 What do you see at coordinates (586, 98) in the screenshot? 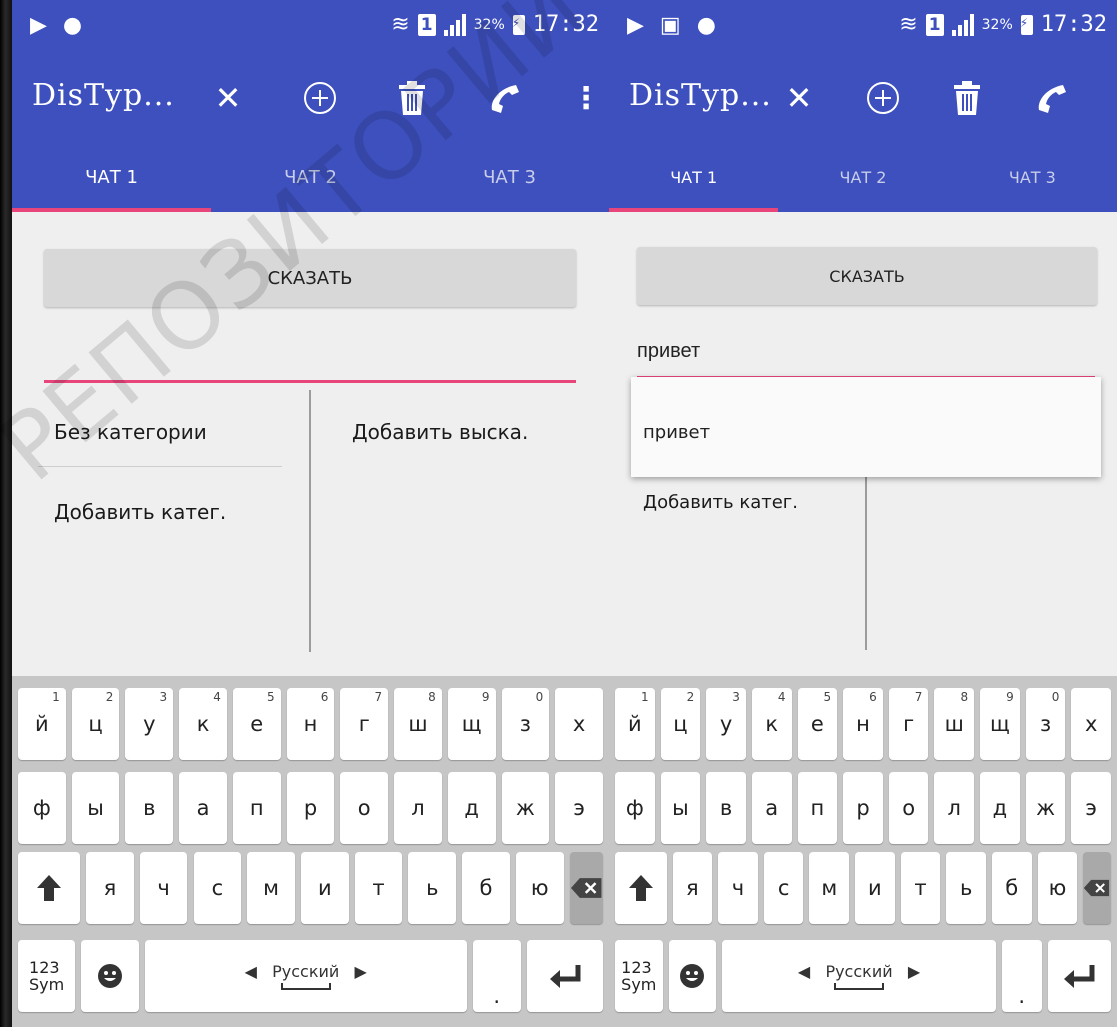
I see `more-vert-icon: ⋮` at bounding box center [586, 98].